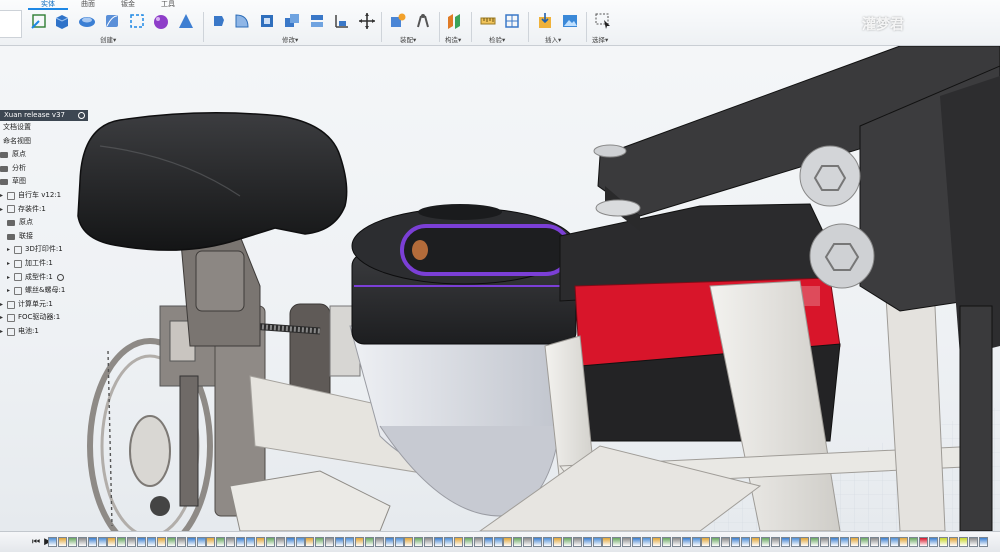  I want to click on group-construct: 构造▾, so click(453, 39).